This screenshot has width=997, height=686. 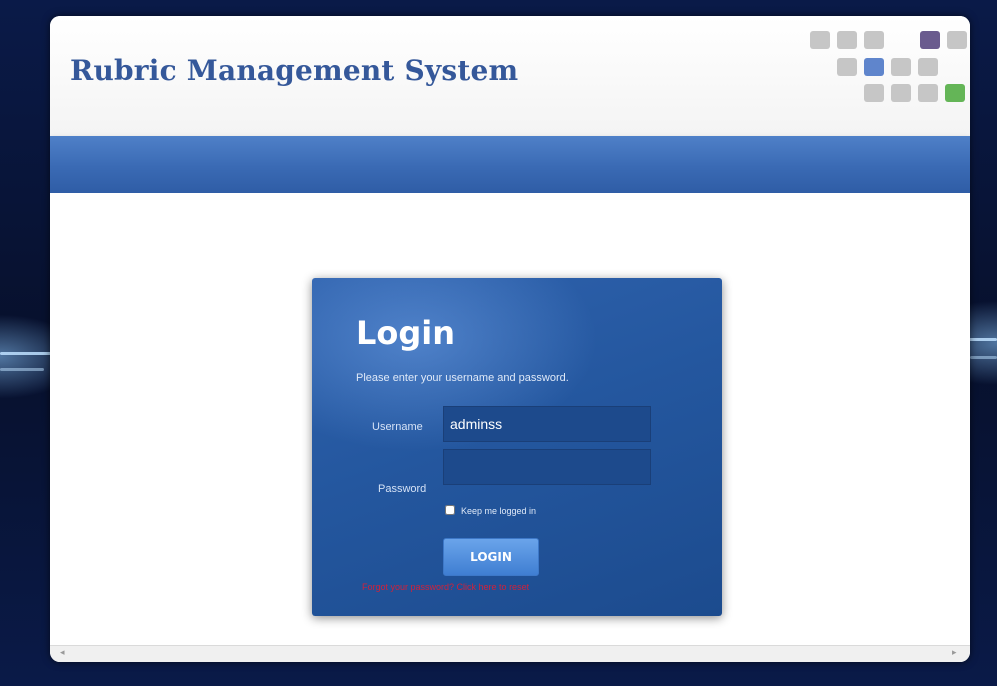 What do you see at coordinates (547, 424) in the screenshot?
I see `username-input` at bounding box center [547, 424].